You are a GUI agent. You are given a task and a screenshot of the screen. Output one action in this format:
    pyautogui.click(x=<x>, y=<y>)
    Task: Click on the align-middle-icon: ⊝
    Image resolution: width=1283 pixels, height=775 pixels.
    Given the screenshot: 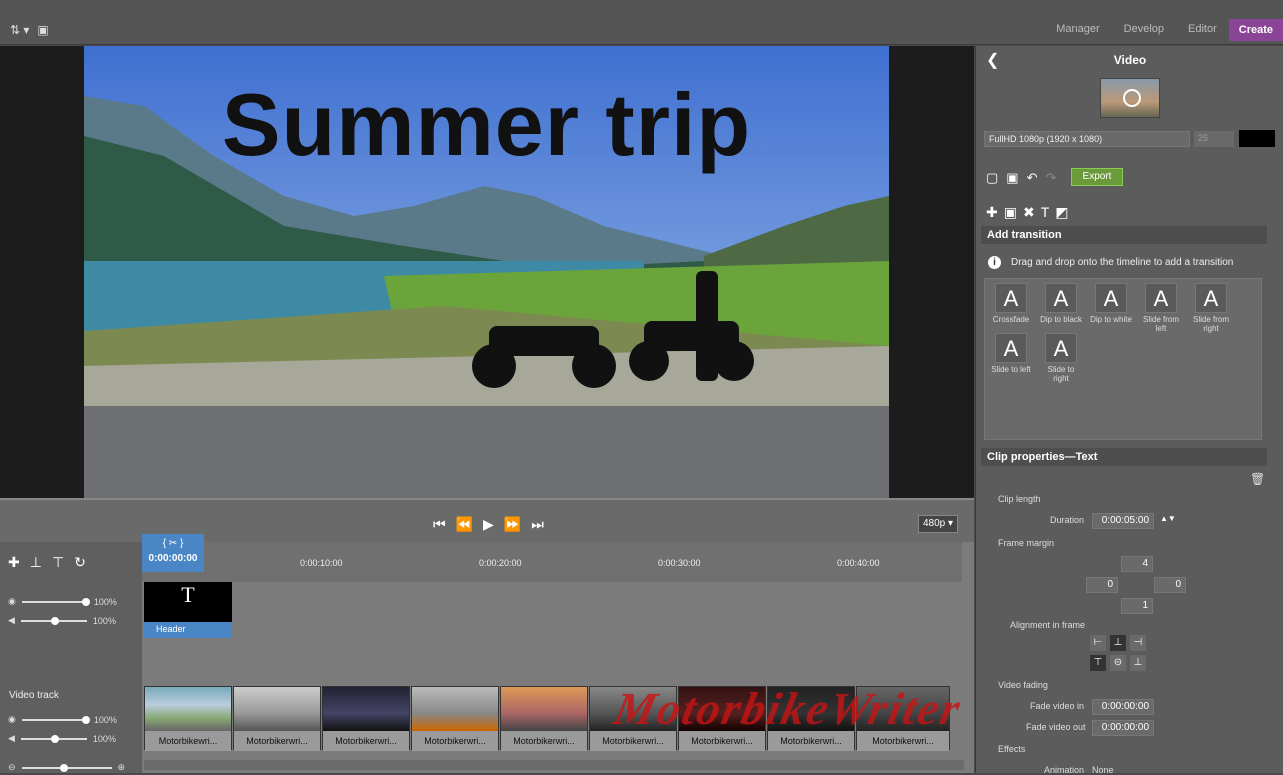 What is the action you would take?
    pyautogui.click(x=1118, y=663)
    